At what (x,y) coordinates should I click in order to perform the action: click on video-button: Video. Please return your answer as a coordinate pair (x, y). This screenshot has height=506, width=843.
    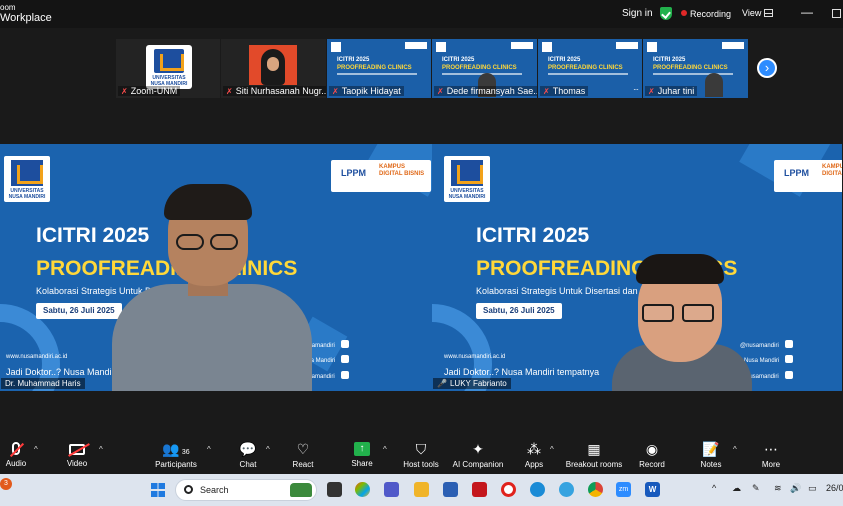
    Looking at the image, I should click on (77, 451).